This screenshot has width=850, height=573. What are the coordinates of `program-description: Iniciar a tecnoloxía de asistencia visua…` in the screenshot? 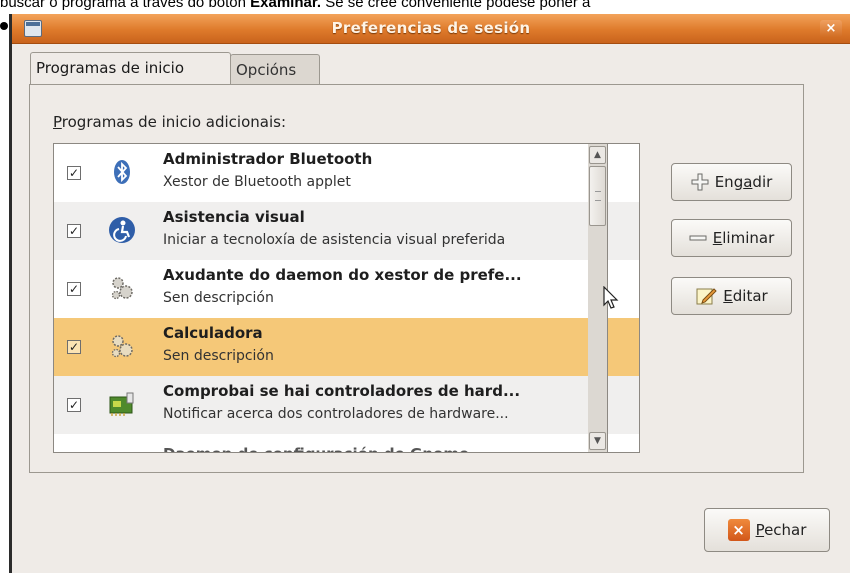 It's located at (334, 240).